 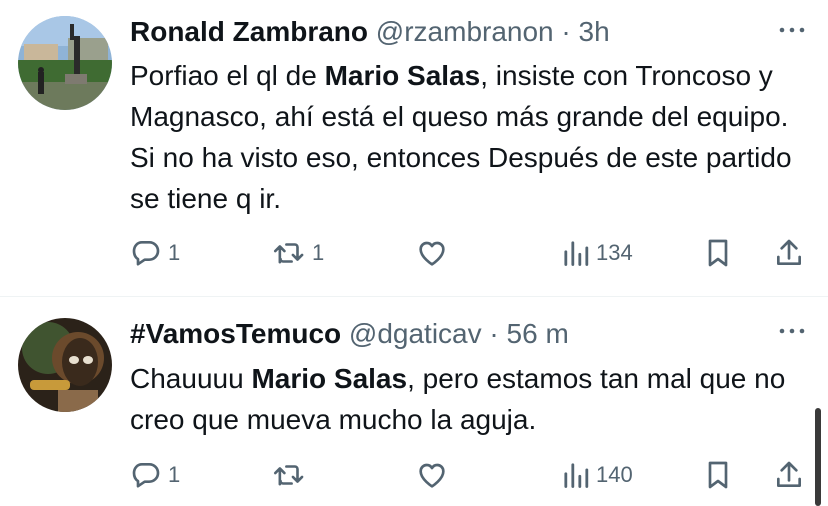 What do you see at coordinates (818, 457) in the screenshot?
I see `scrollbar` at bounding box center [818, 457].